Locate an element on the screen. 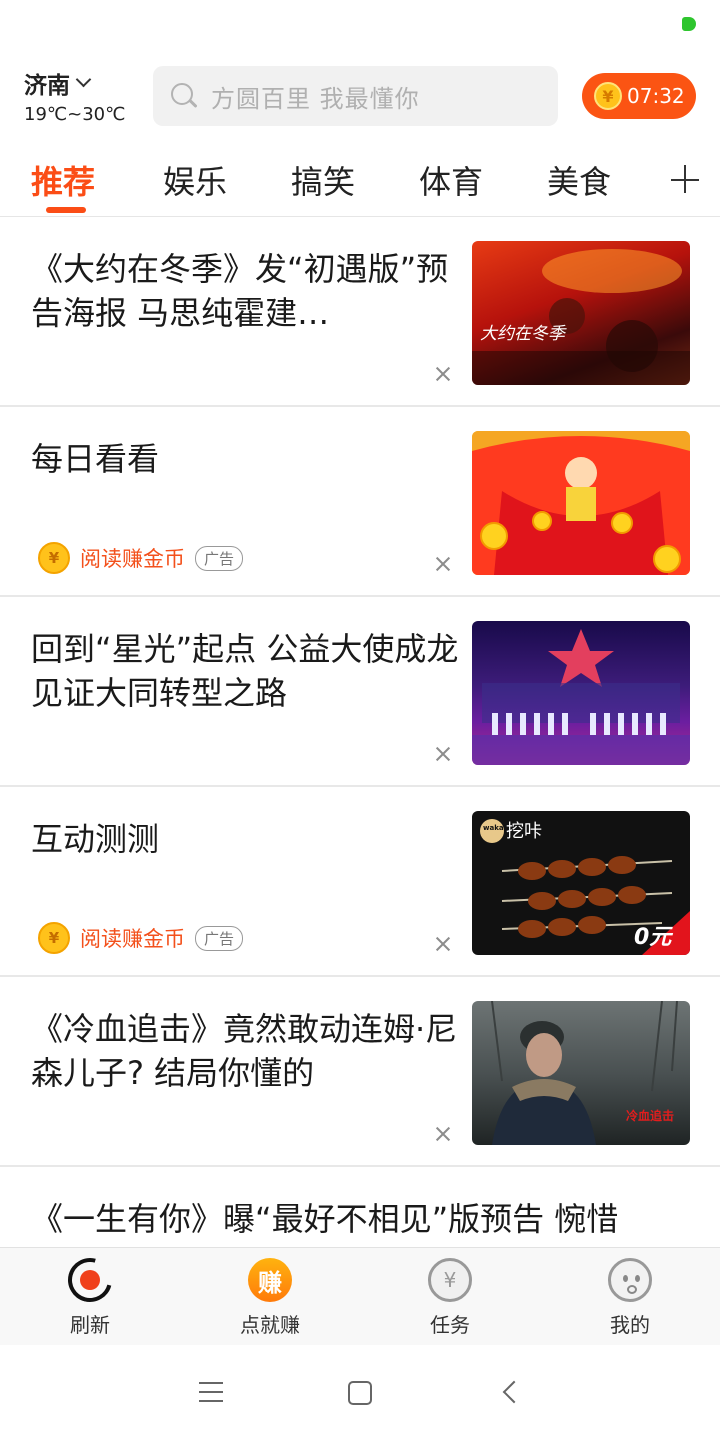  list-item: 互动测测 ¥ 阅读赚金币 广告 waka 挖咔 0元 is located at coordinates (360, 882).